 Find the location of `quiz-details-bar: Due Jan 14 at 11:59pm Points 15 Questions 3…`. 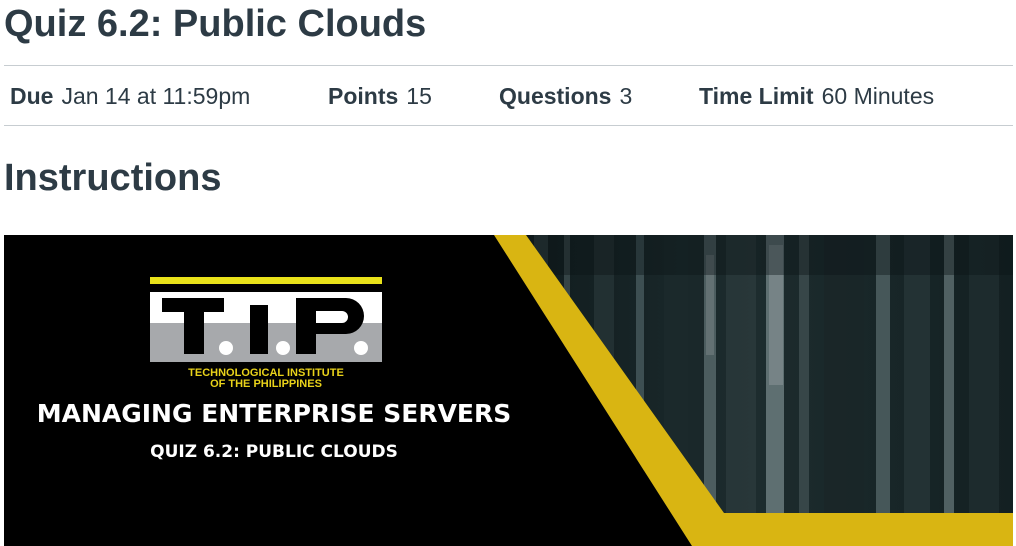

quiz-details-bar: Due Jan 14 at 11:59pm Points 15 Questions 3… is located at coordinates (508, 95).